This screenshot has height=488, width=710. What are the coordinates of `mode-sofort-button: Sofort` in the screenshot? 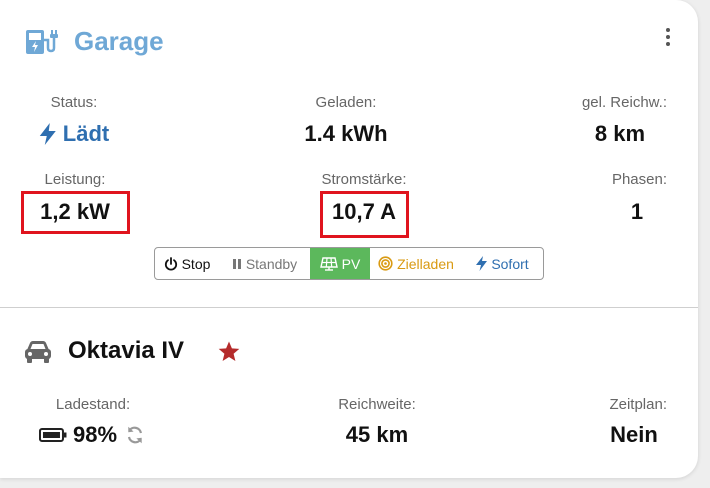 It's located at (502, 263).